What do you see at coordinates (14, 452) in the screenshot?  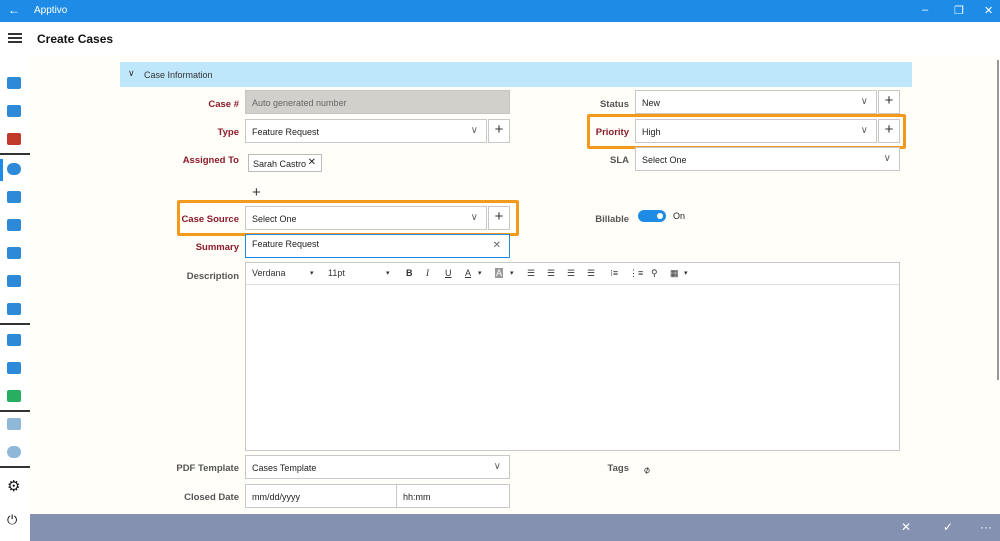 I see `clock-icon` at bounding box center [14, 452].